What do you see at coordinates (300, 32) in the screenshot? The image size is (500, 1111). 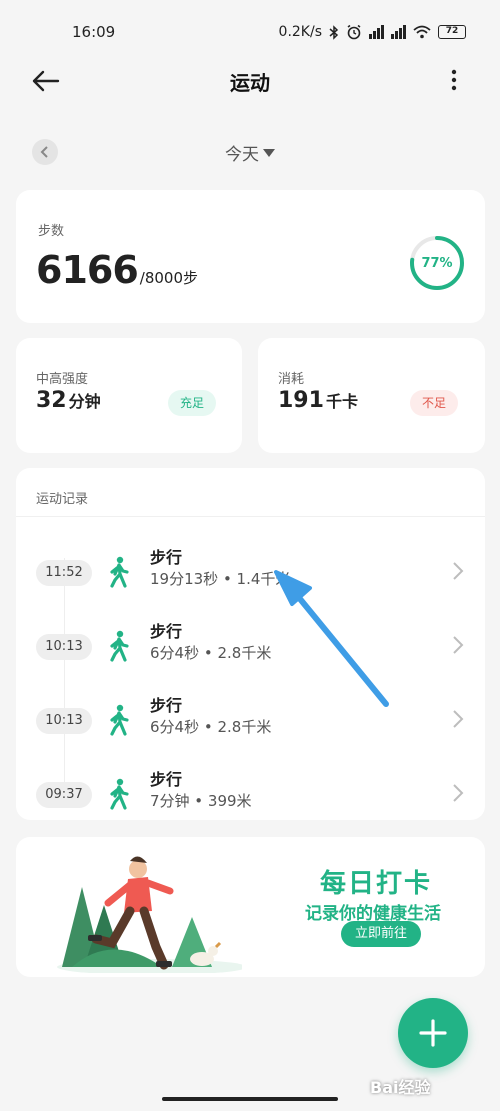 I see `network-speed: 0.2K/s` at bounding box center [300, 32].